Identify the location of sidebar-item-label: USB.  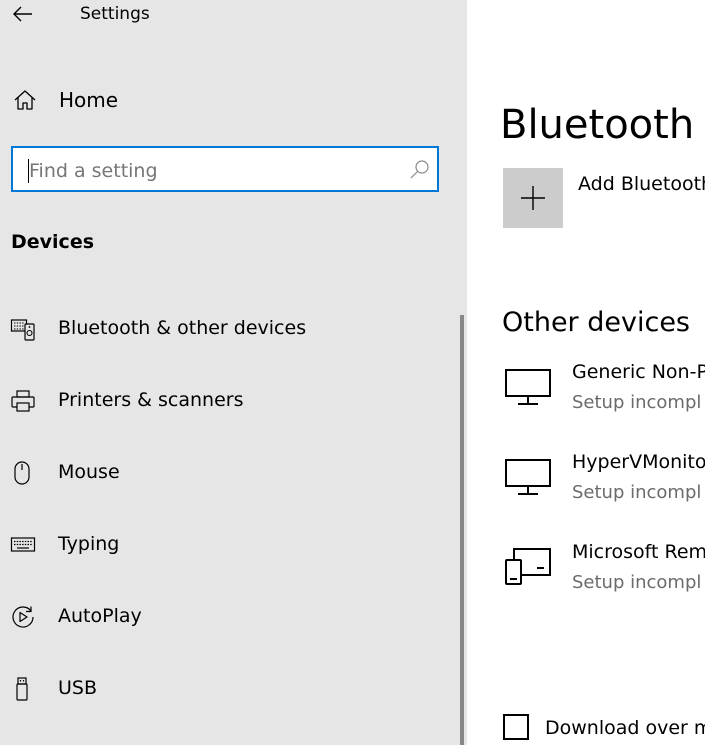
(78, 688).